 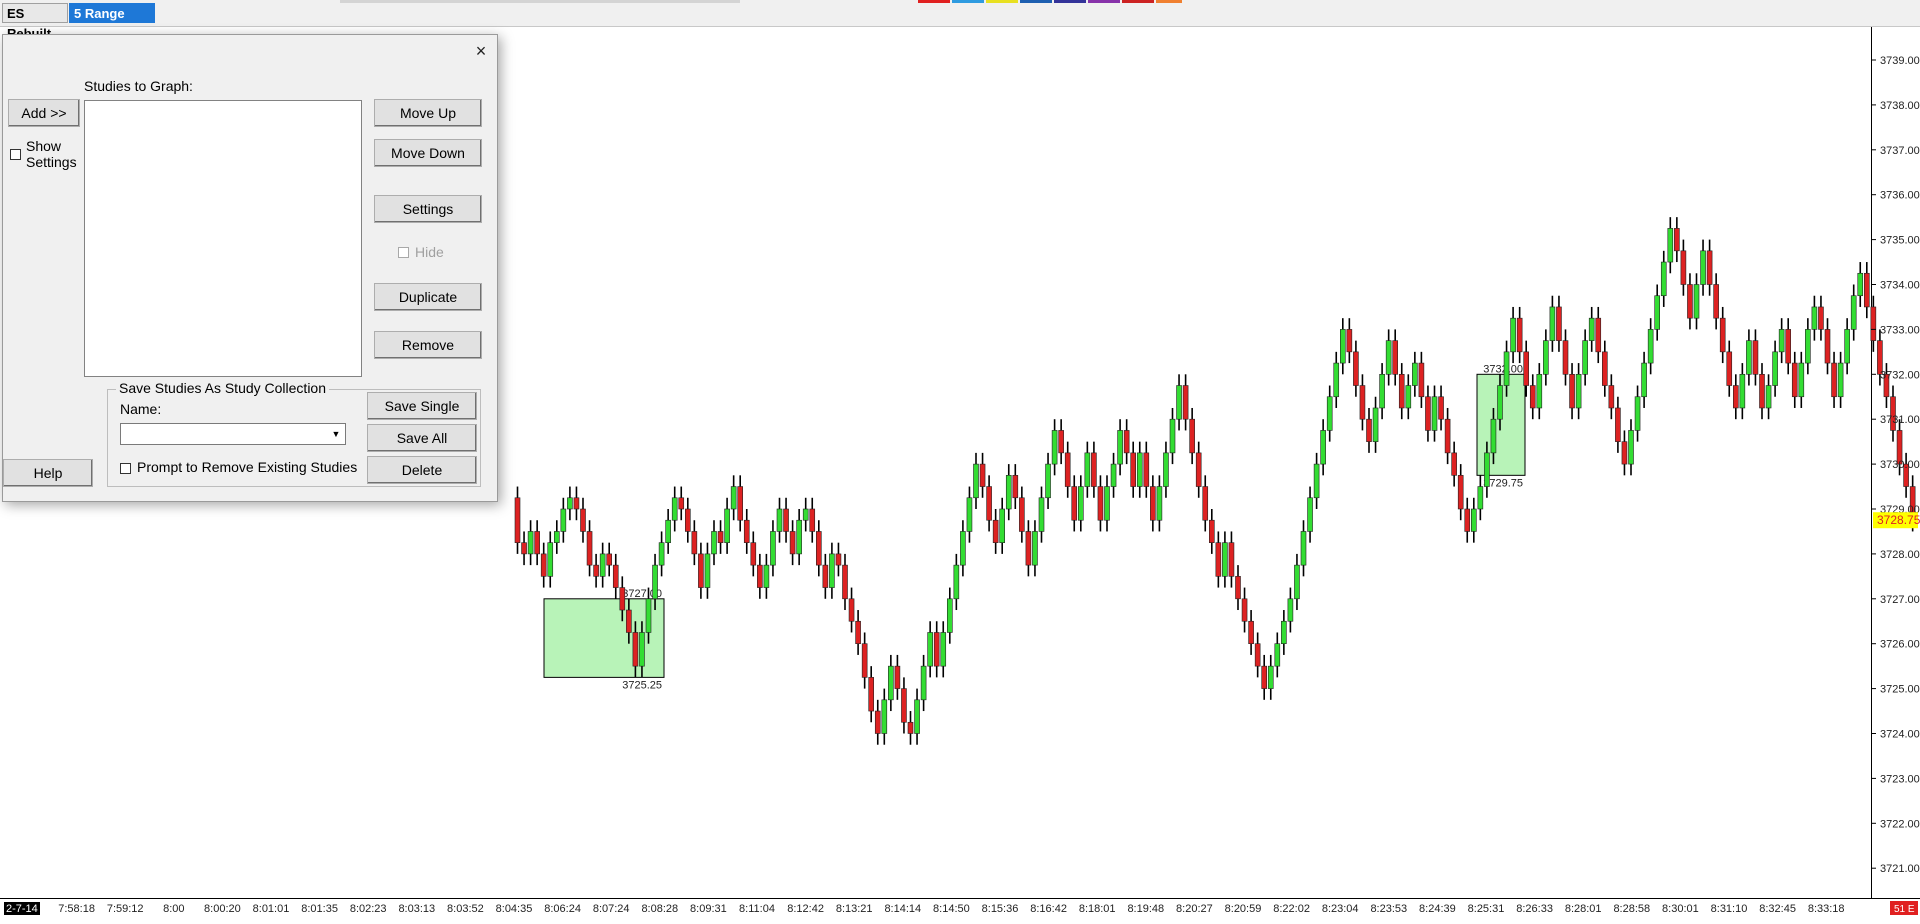 What do you see at coordinates (1097, 909) in the screenshot?
I see `time-tick-label: 8:18:01` at bounding box center [1097, 909].